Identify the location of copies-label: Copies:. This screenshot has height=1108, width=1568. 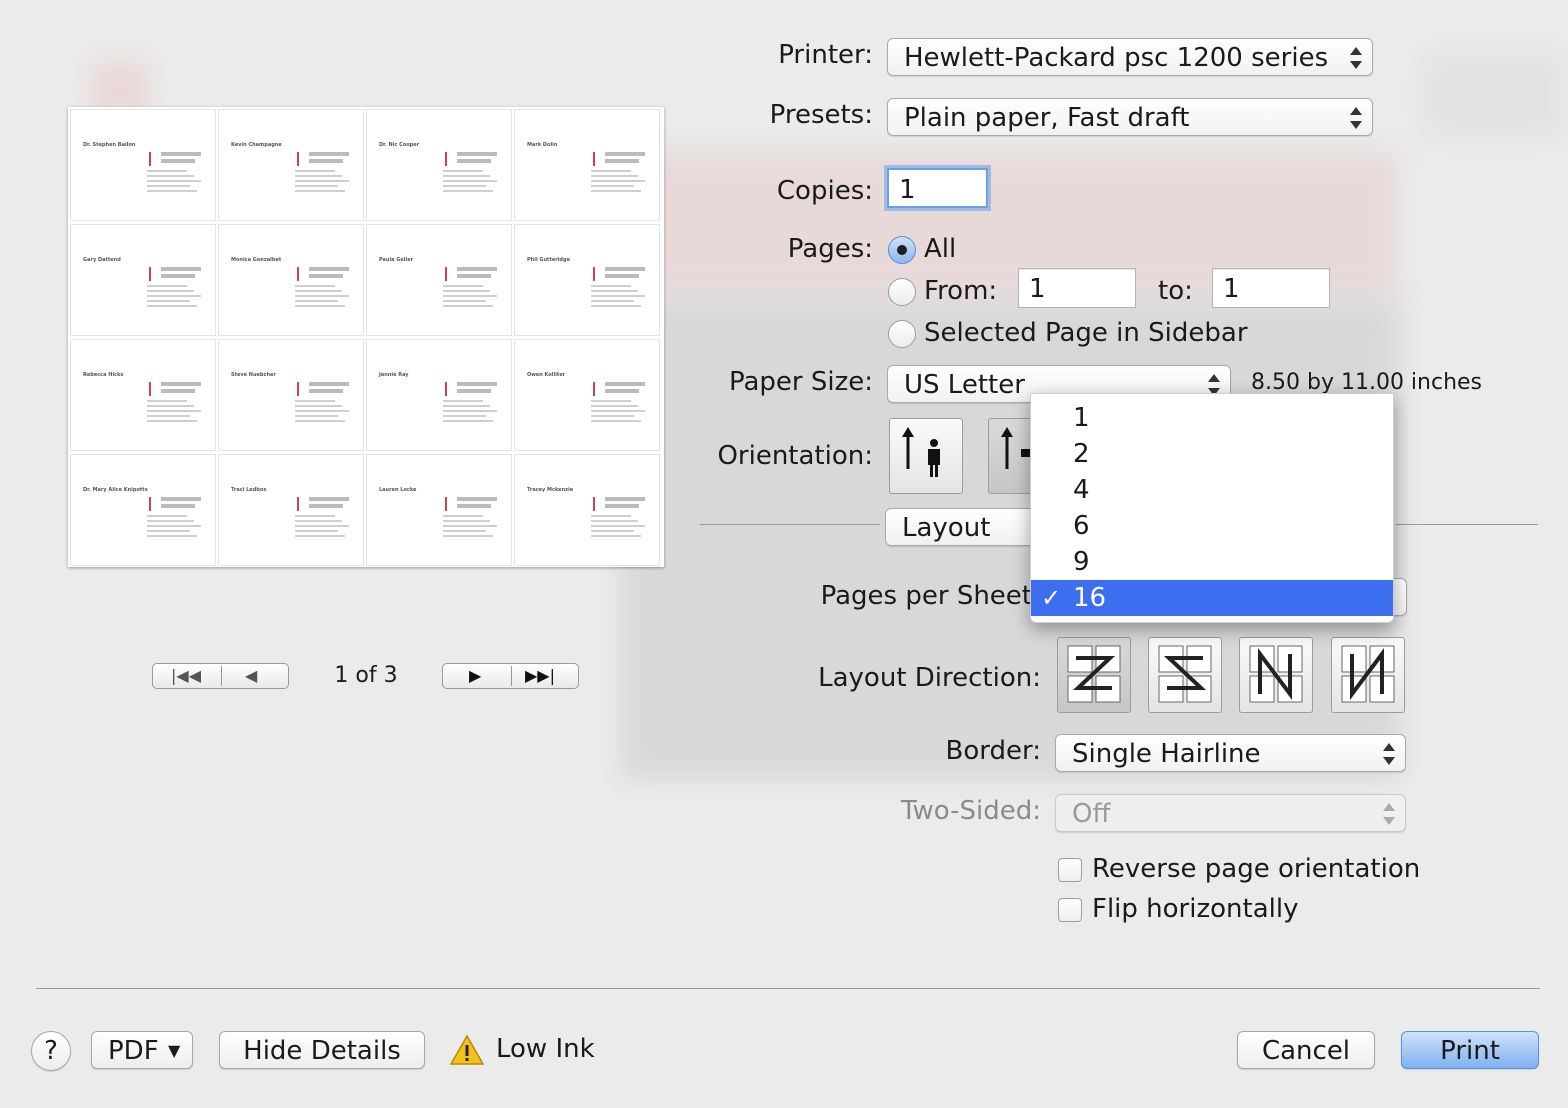
(824, 191).